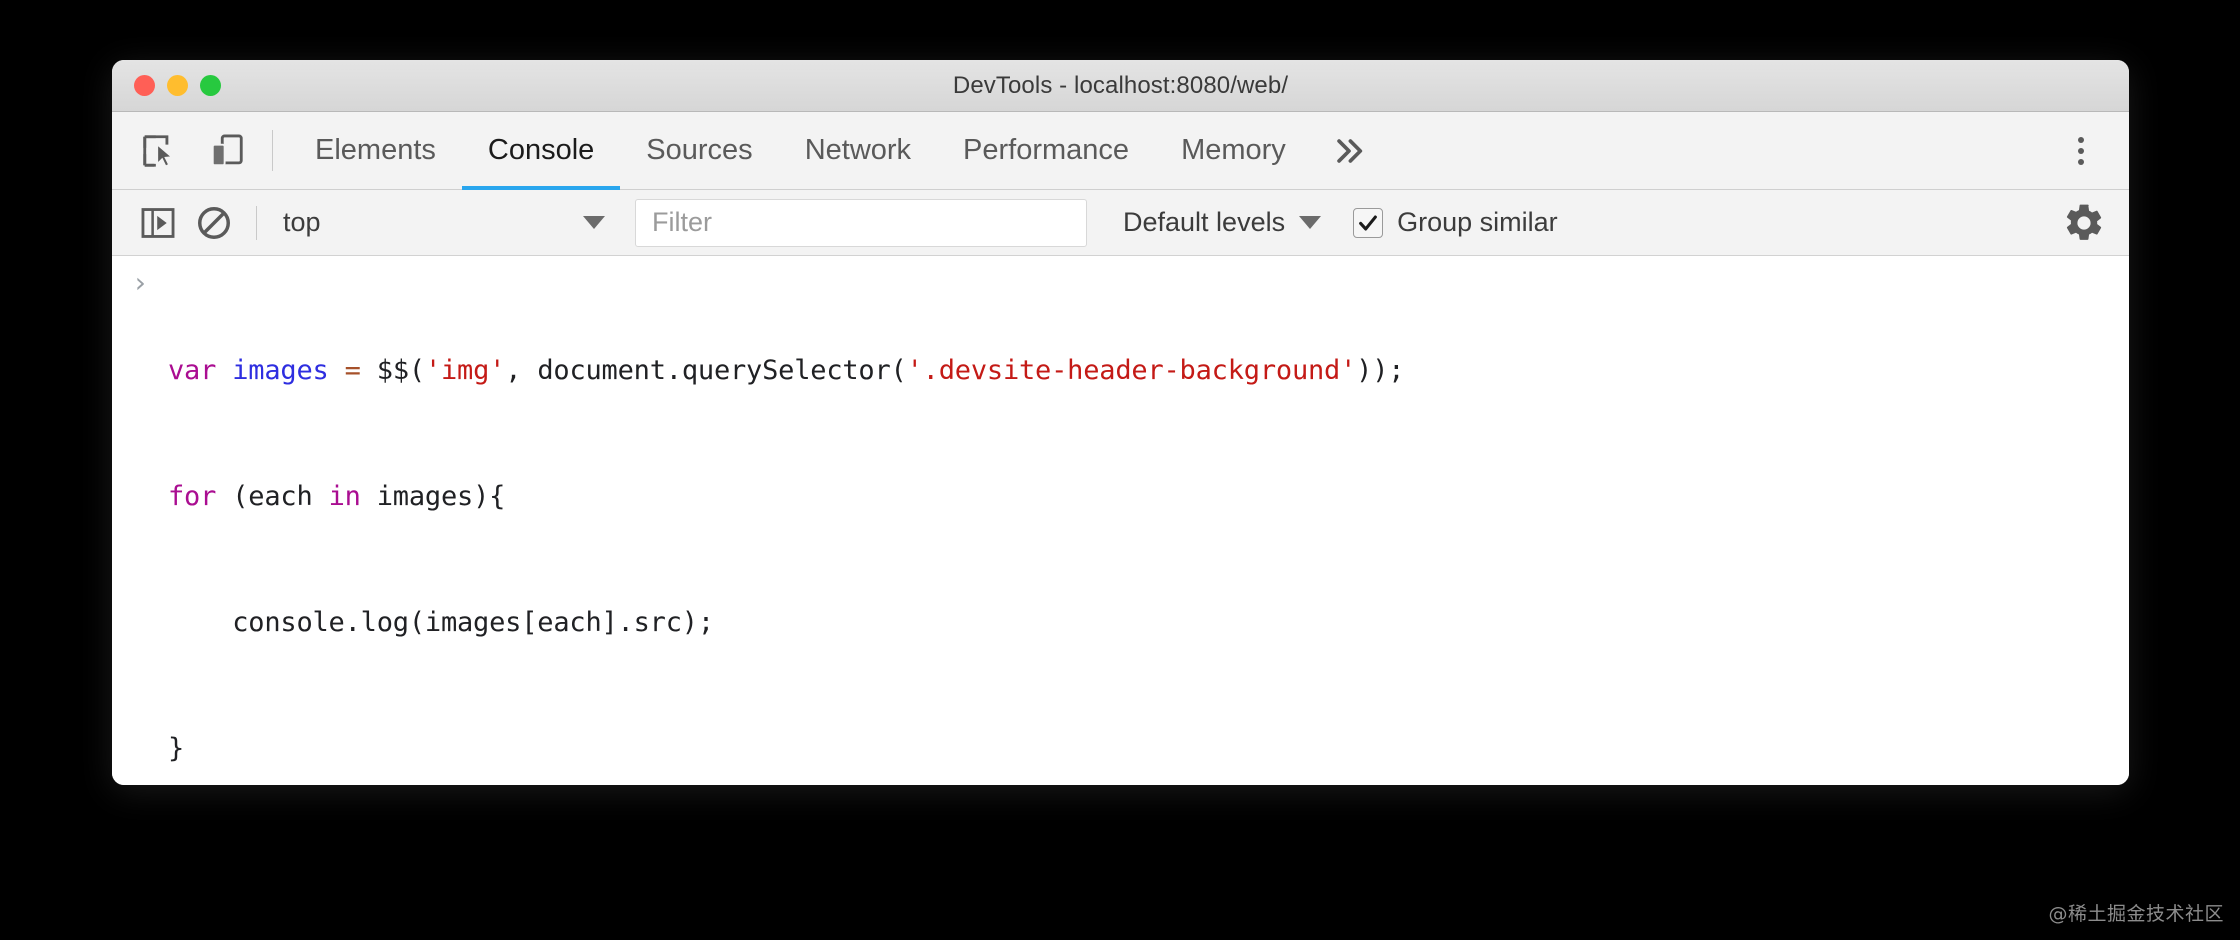 The width and height of the screenshot is (2240, 940). I want to click on tab-memory-label: Memory, so click(1233, 150).